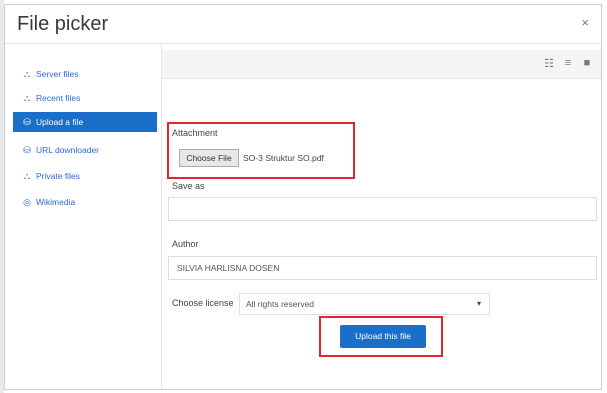 This screenshot has width=607, height=393. I want to click on sidebar-item-wikimedia: ◎ Wikimedia, so click(85, 202).